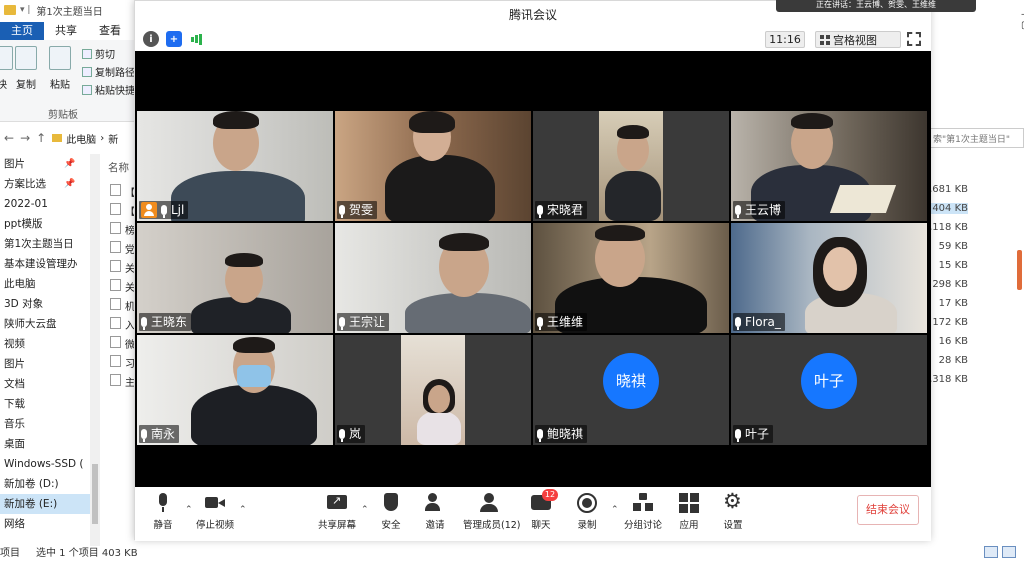 Image resolution: width=1024 pixels, height=562 pixels. What do you see at coordinates (41, 138) in the screenshot?
I see `up-button: ↑` at bounding box center [41, 138].